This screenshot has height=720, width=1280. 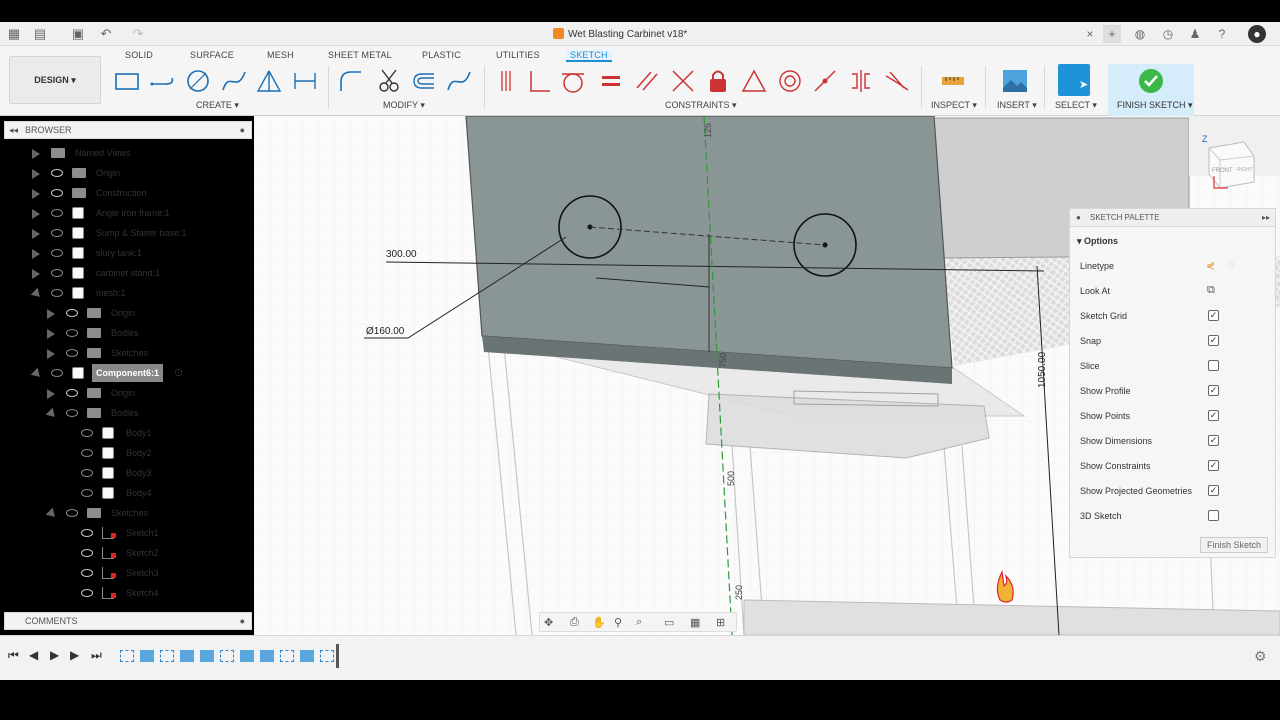 What do you see at coordinates (401, 254) in the screenshot?
I see `dim-label-300: 300.00` at bounding box center [401, 254].